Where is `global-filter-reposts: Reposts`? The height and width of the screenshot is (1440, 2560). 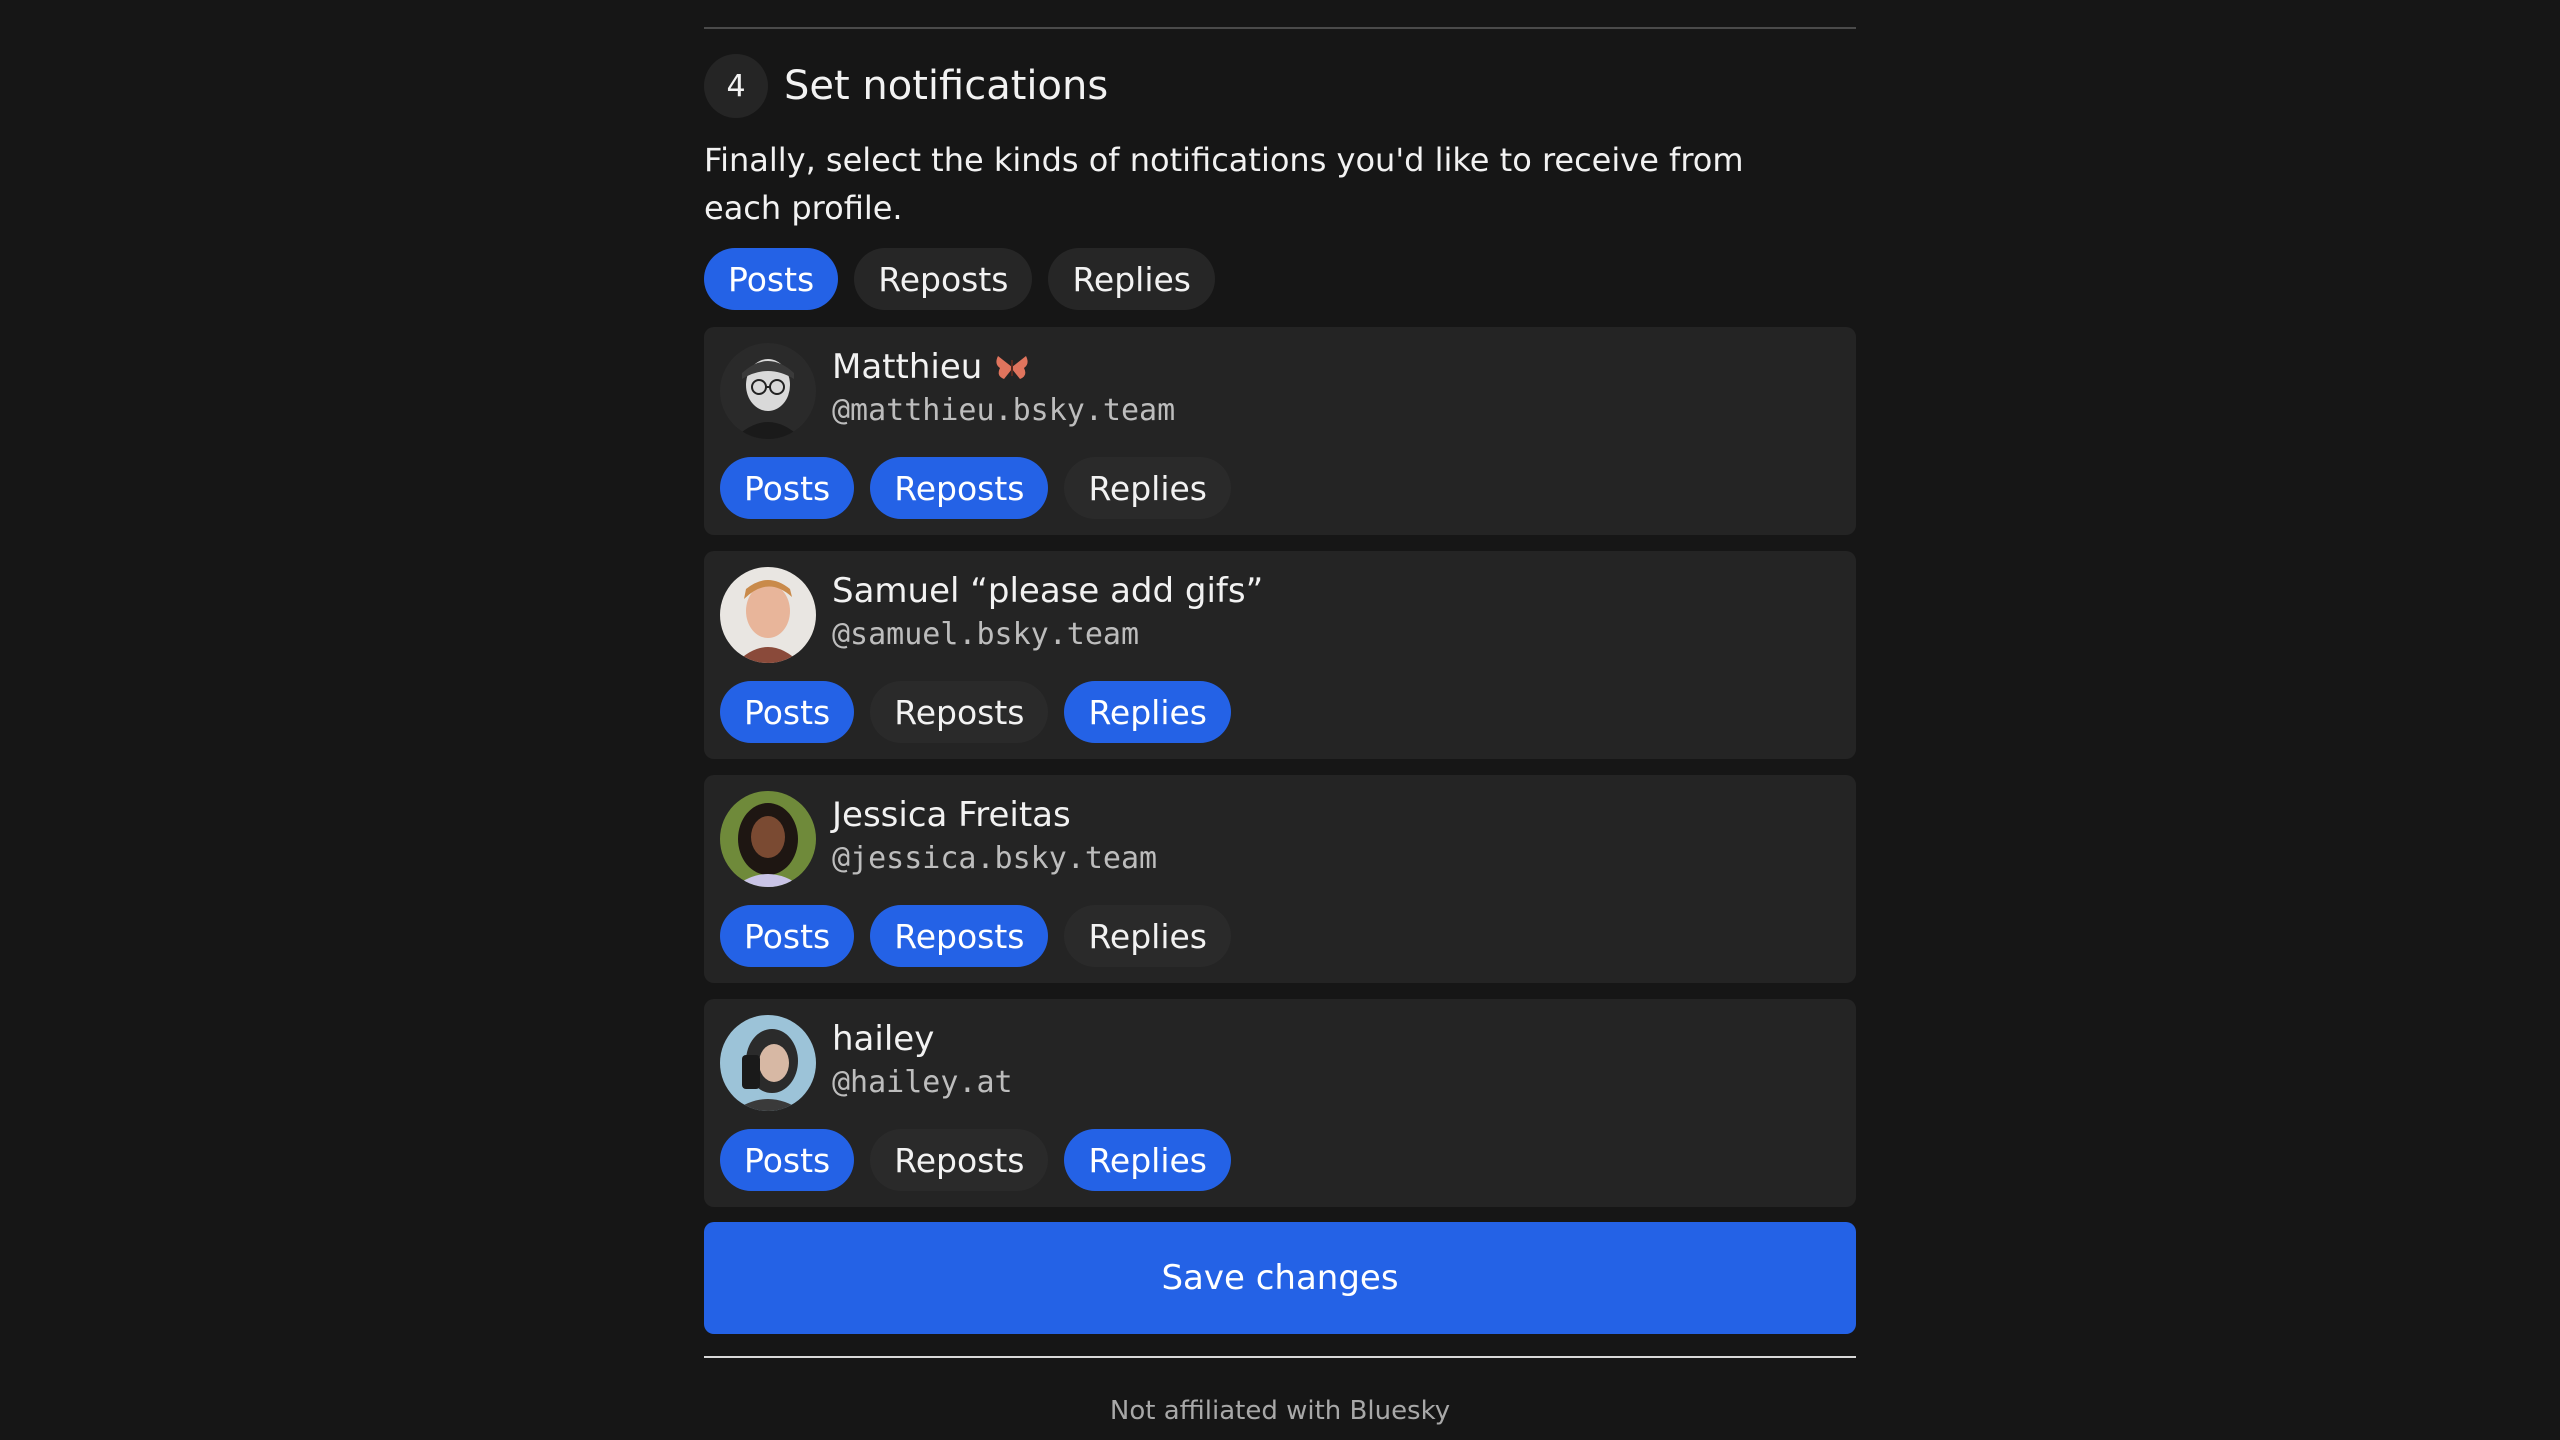
global-filter-reposts: Reposts is located at coordinates (943, 279).